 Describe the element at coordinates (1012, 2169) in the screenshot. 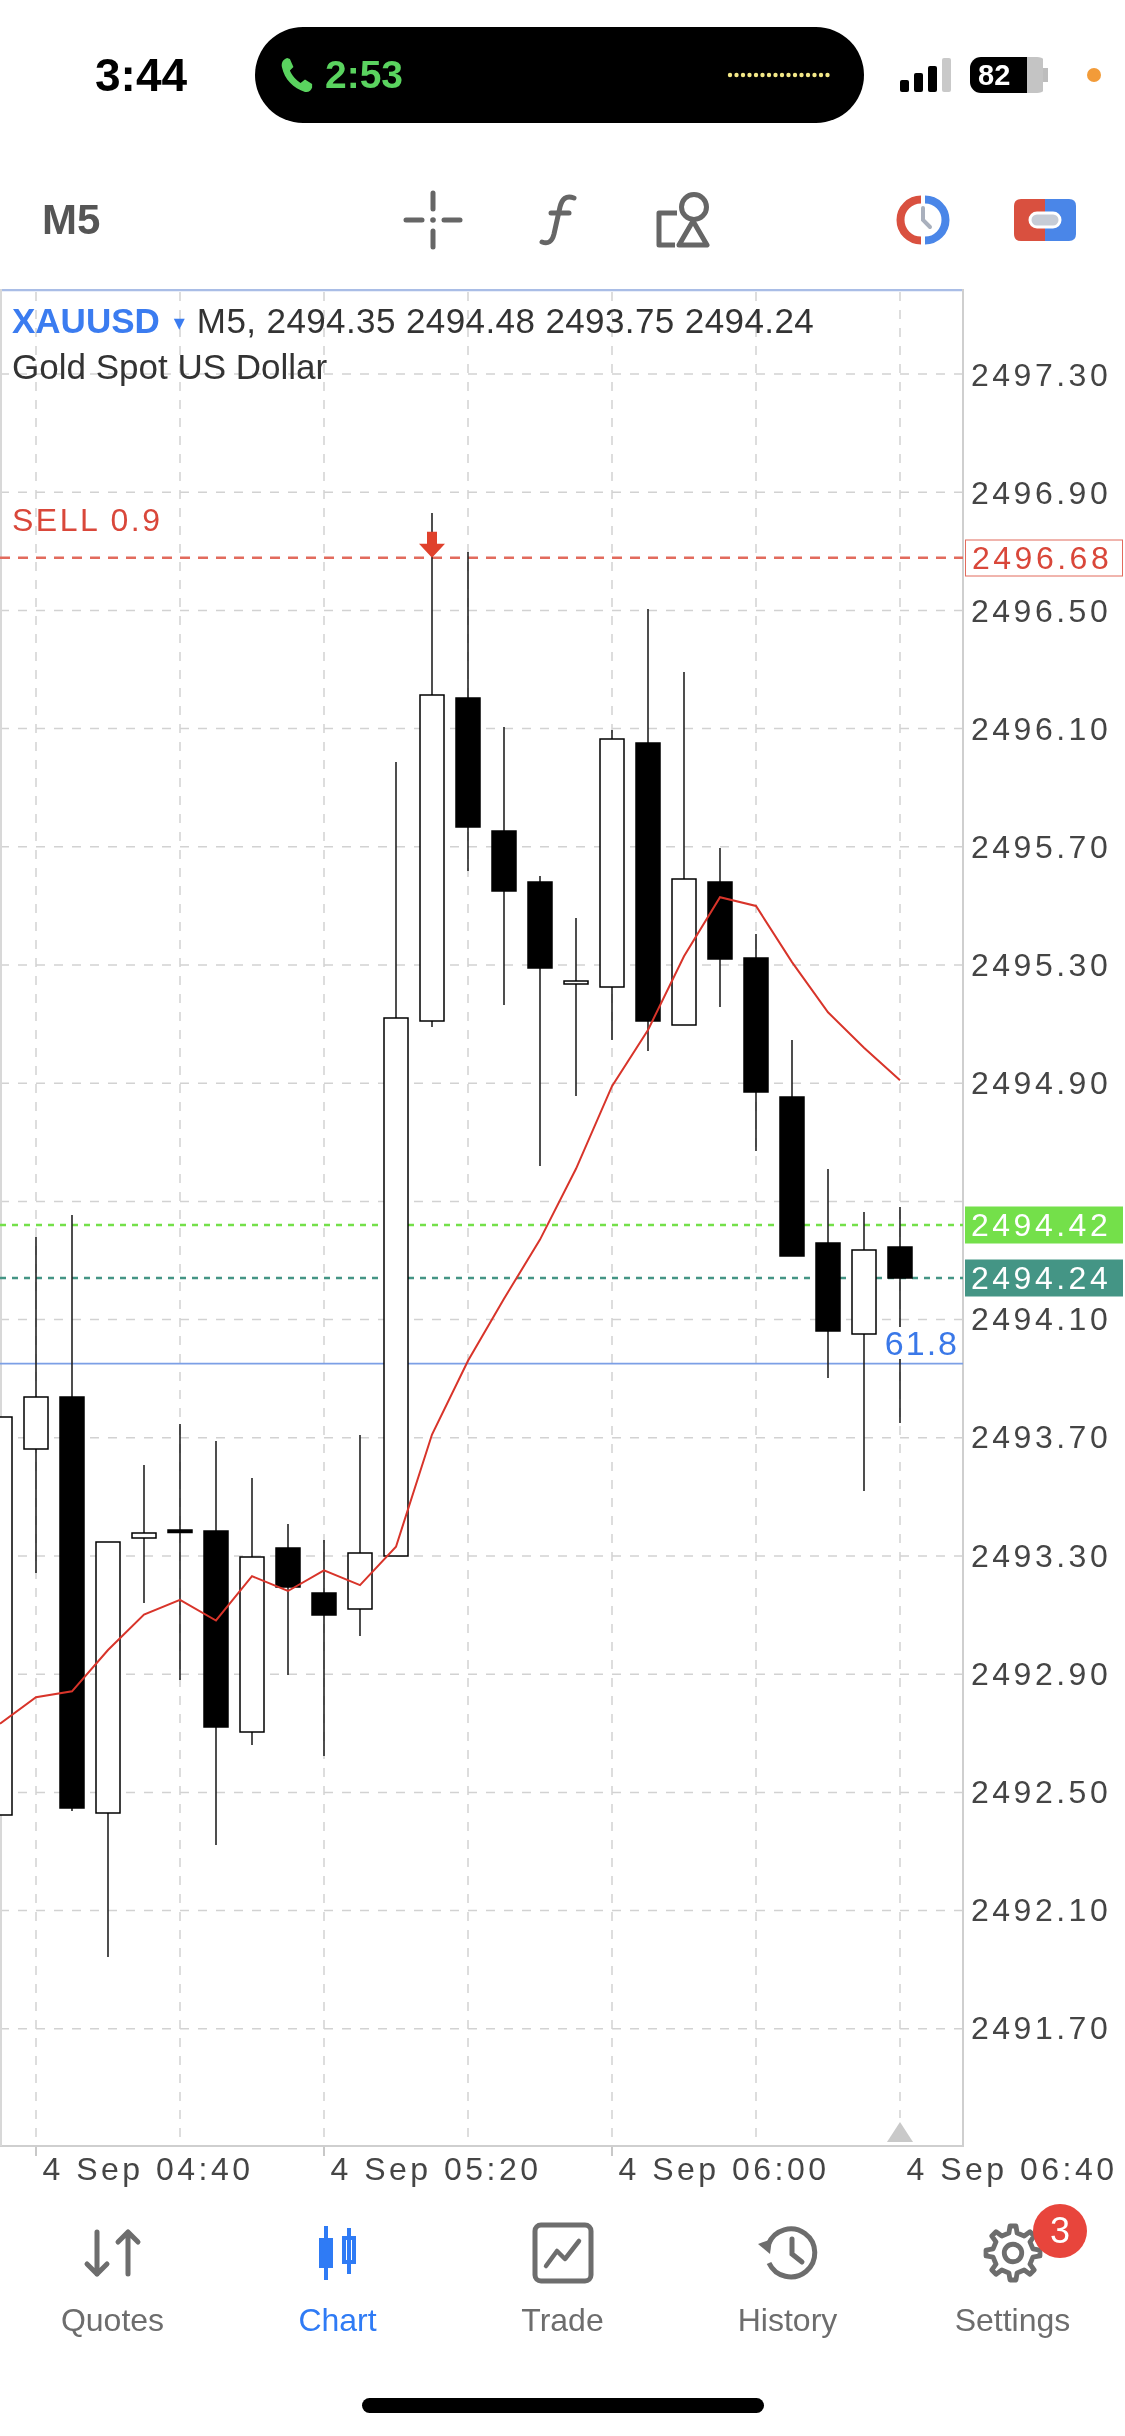

I see `time-axis-label: 4 Sep 06:40` at that location.